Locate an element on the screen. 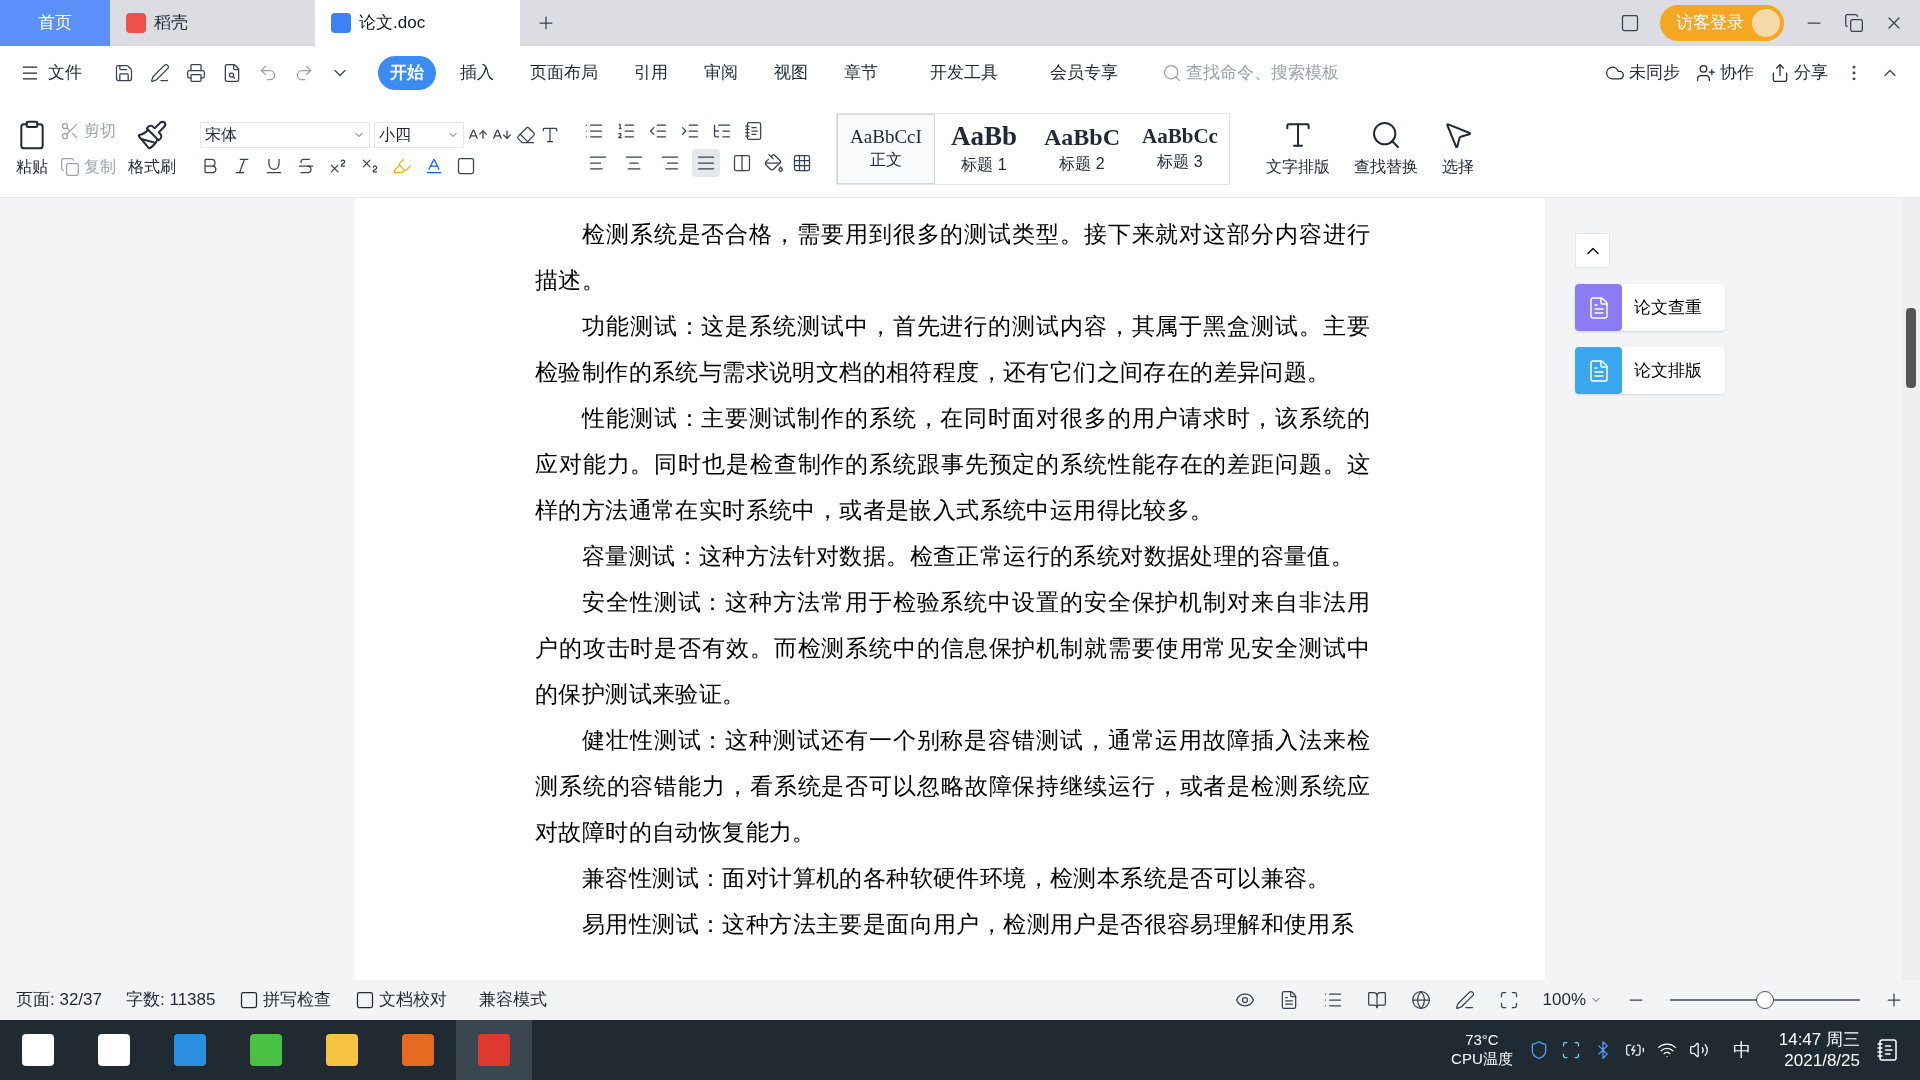  font-field: 宋体 is located at coordinates (285, 134).